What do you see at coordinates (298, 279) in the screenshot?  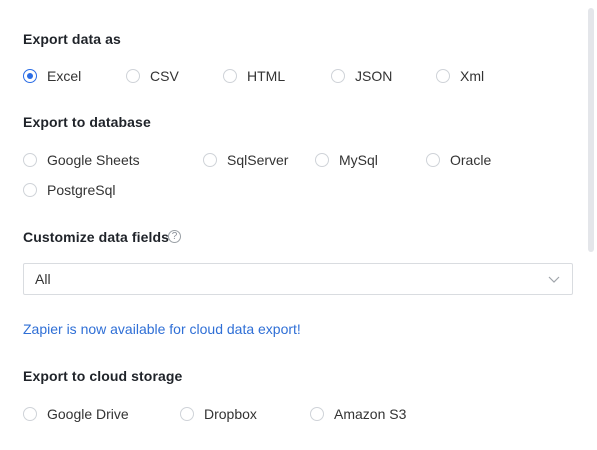 I see `data-fields-select: All` at bounding box center [298, 279].